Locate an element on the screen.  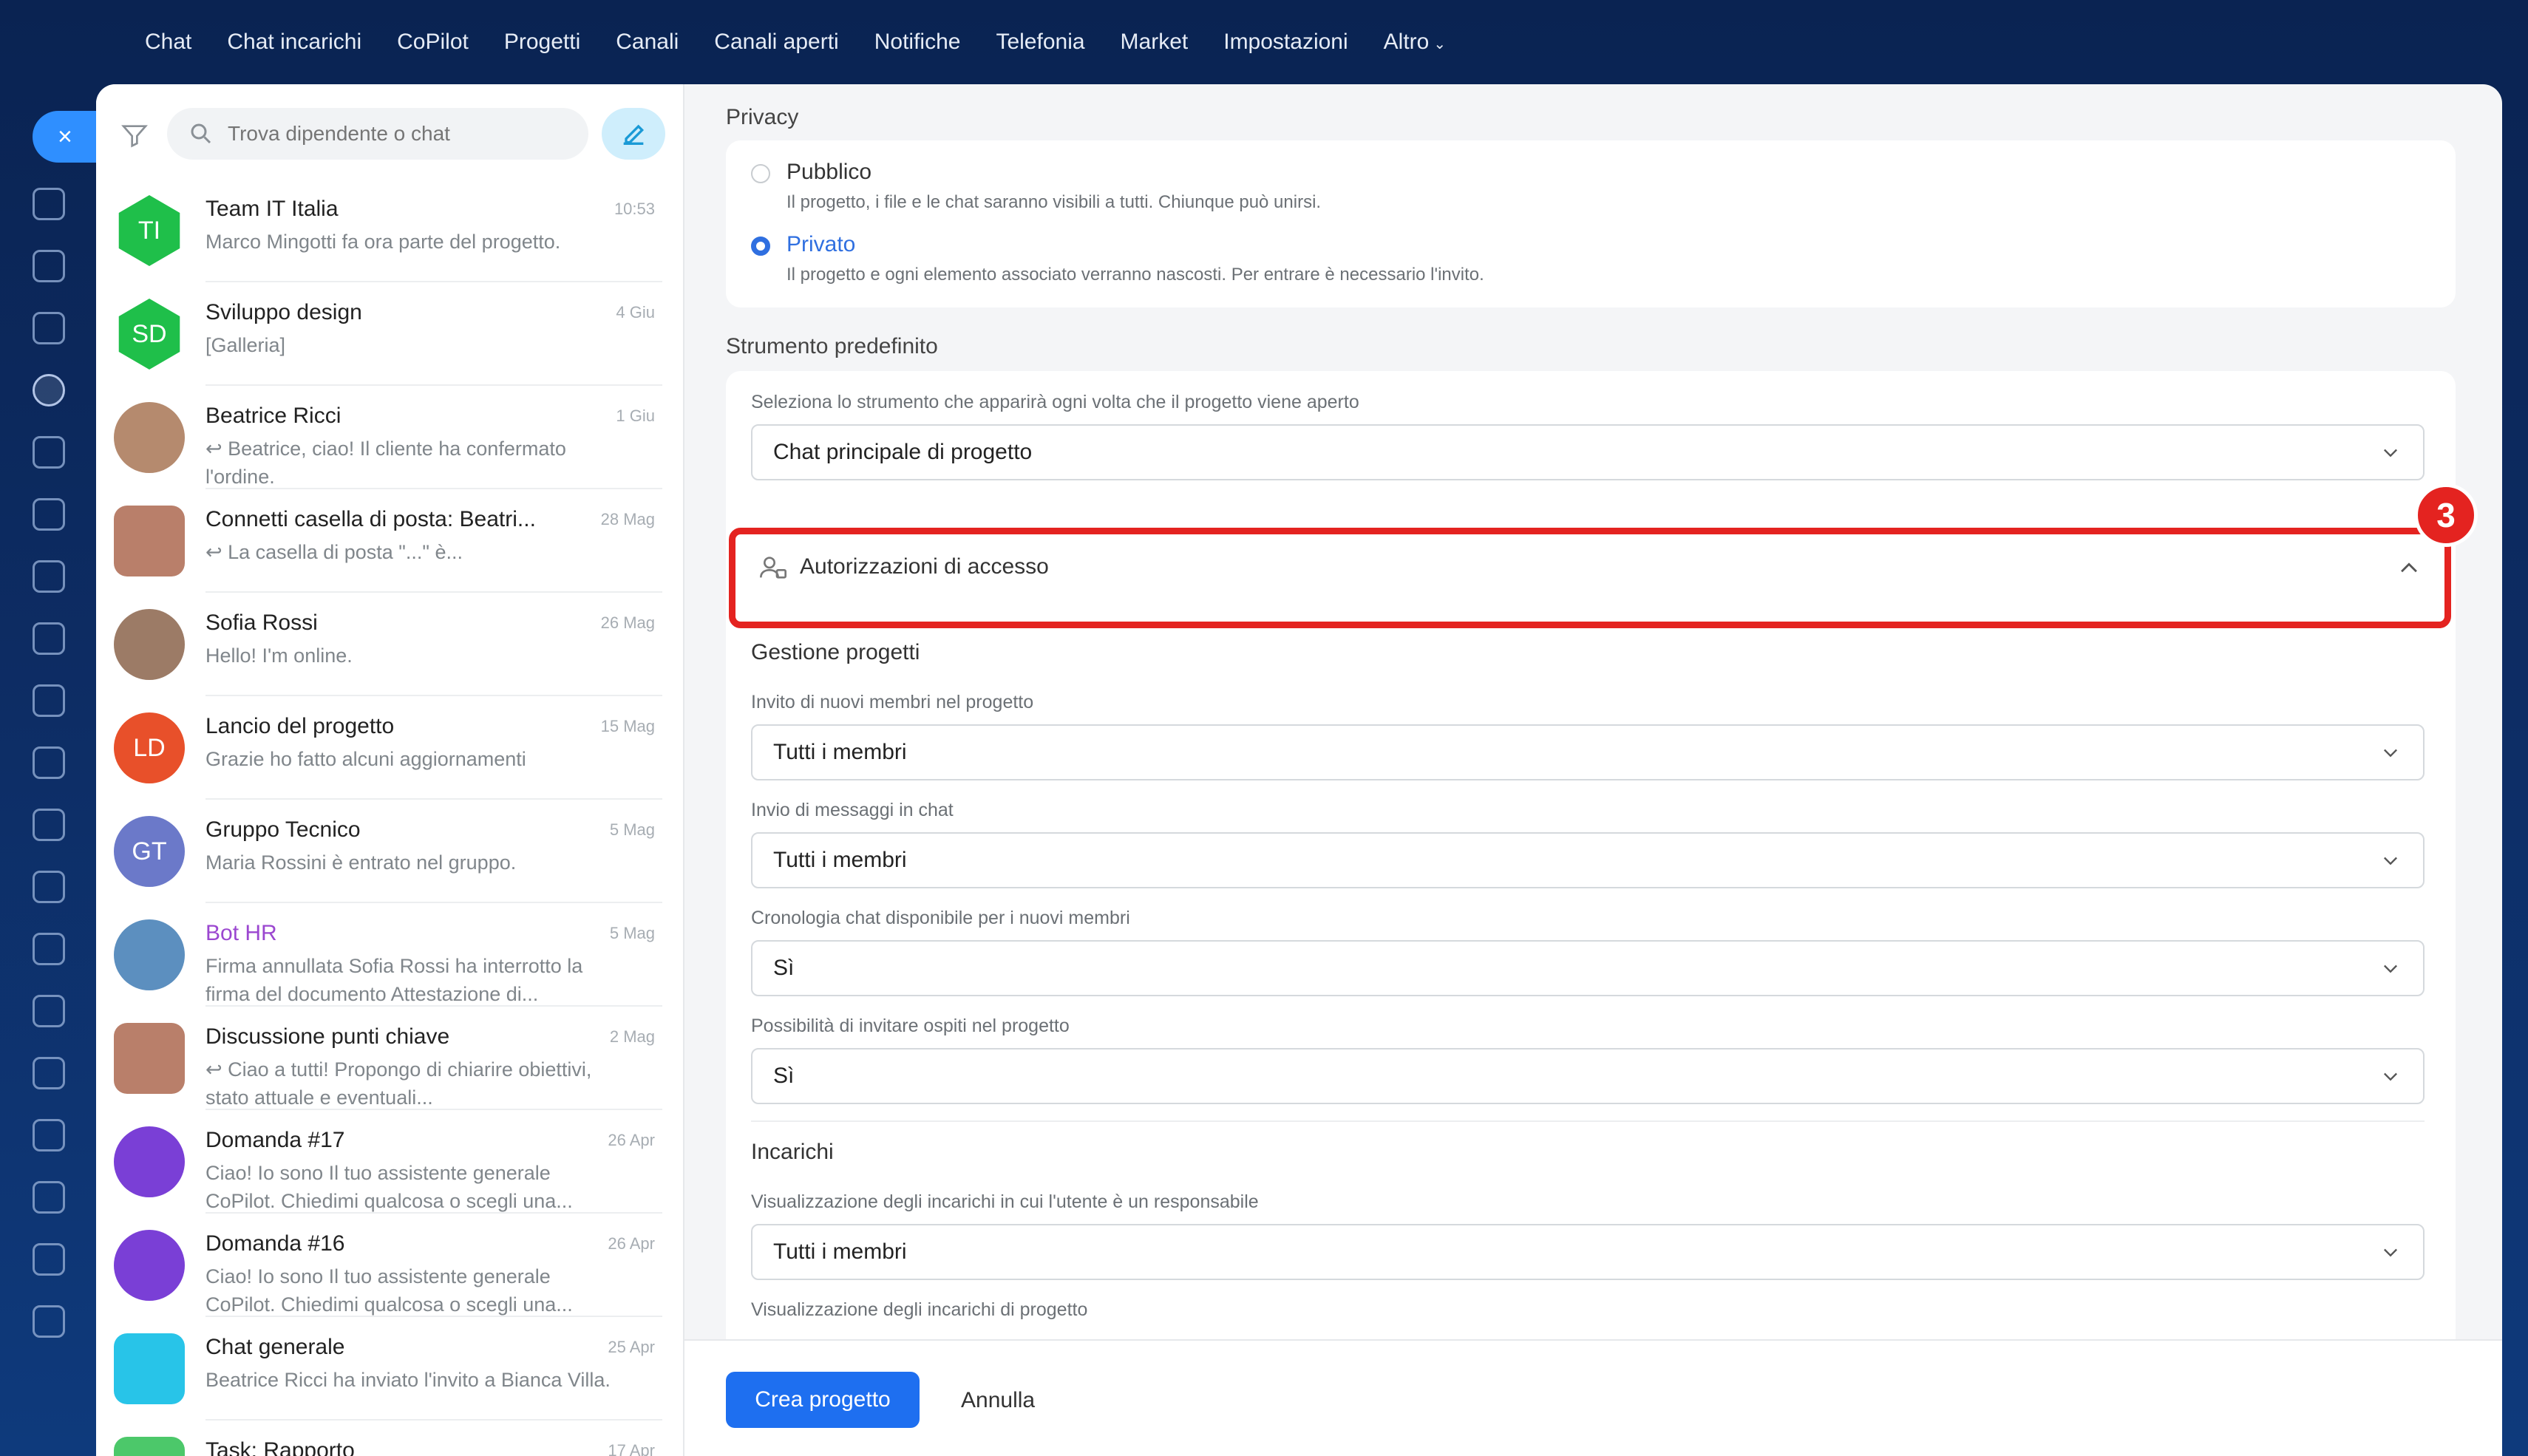
chat-name: Beatrice Ricci is located at coordinates (274, 416).